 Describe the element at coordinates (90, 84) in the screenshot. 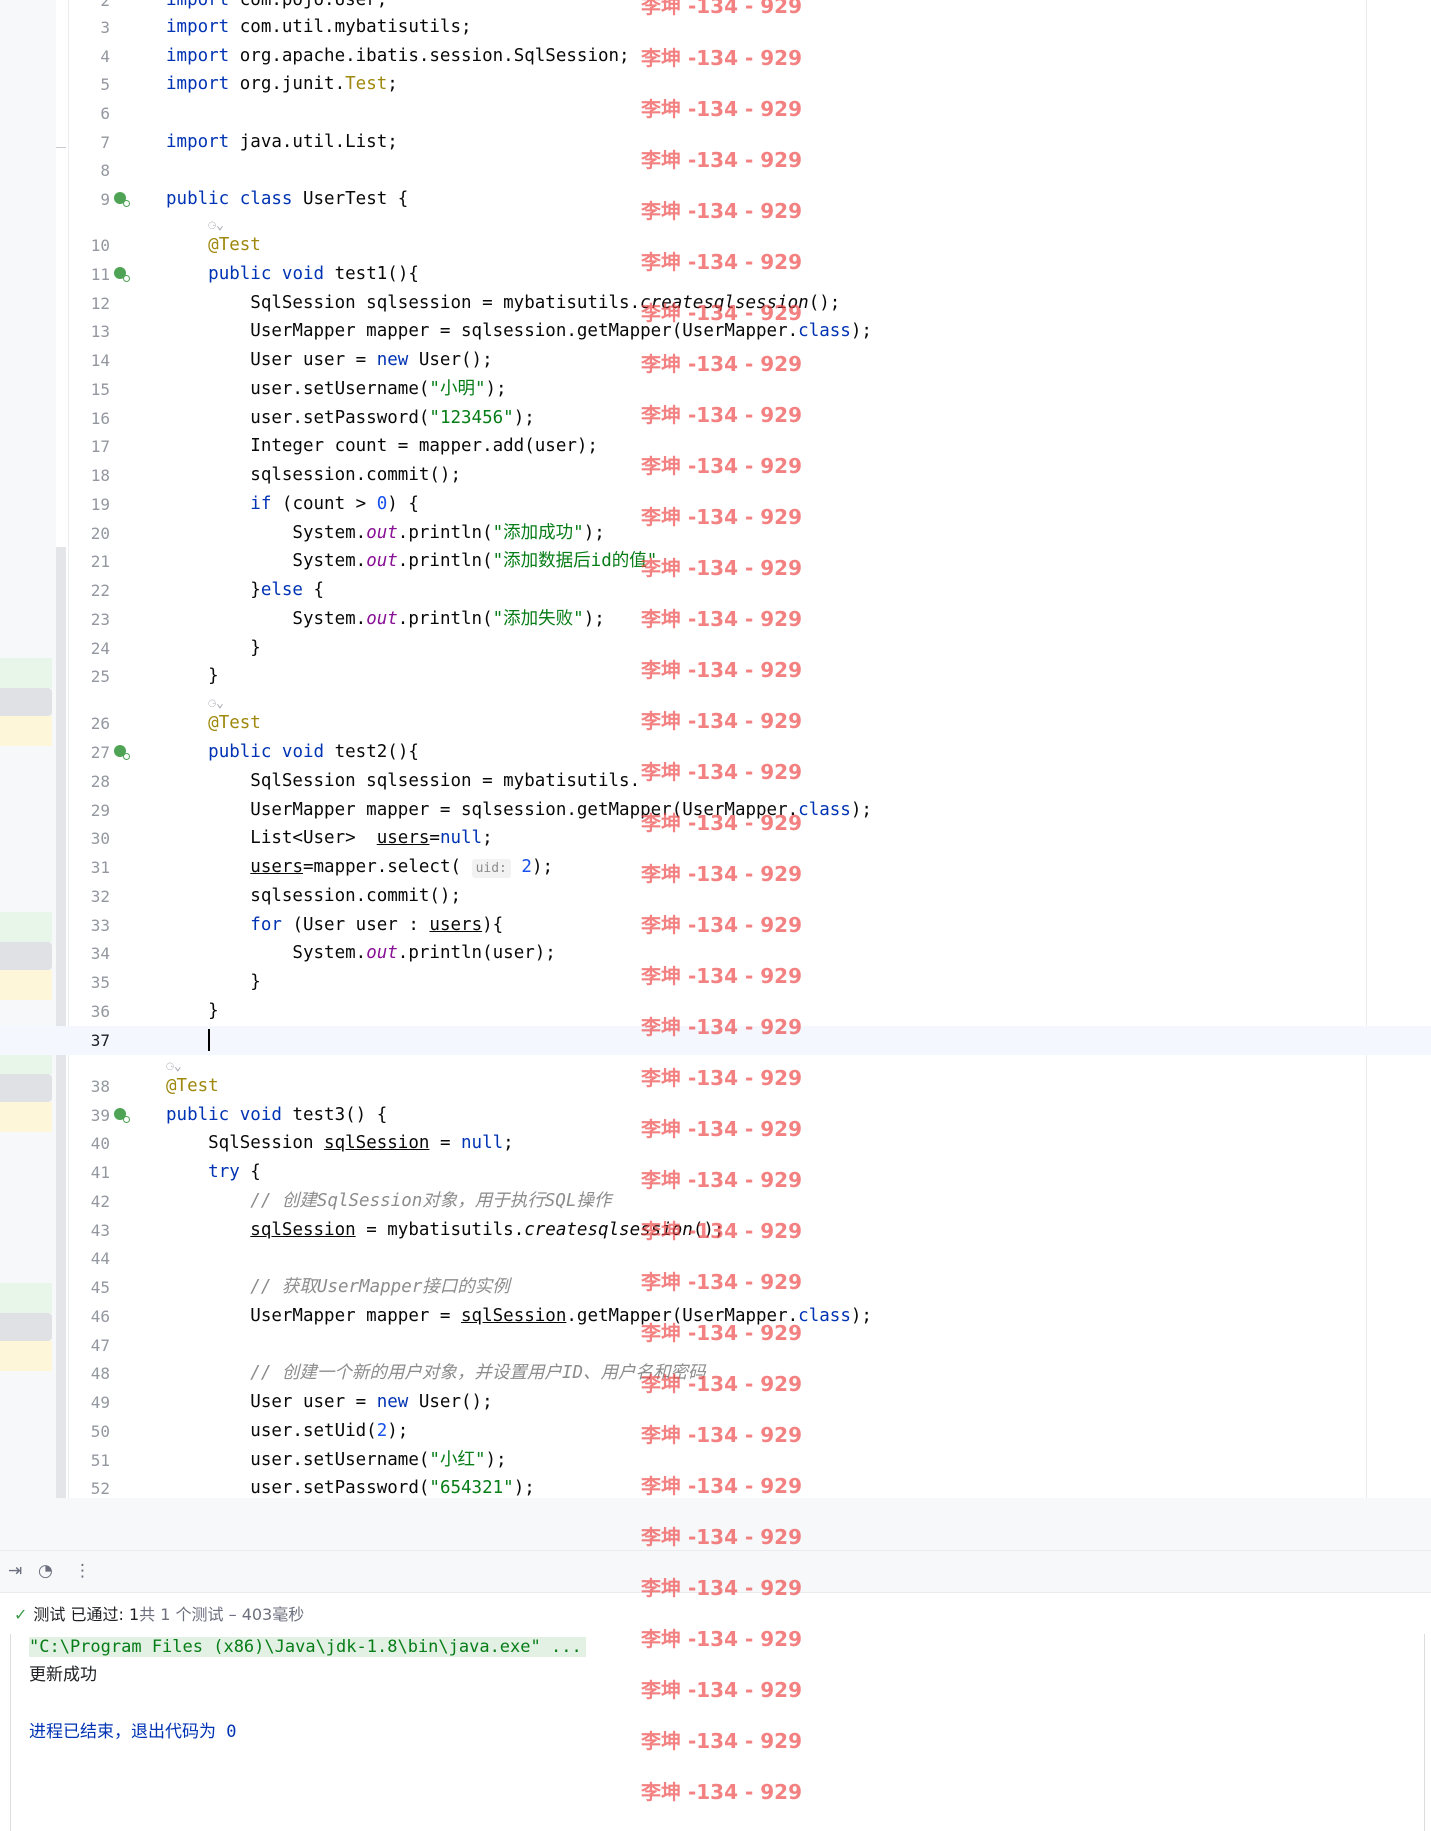

I see `line-number: 5` at that location.